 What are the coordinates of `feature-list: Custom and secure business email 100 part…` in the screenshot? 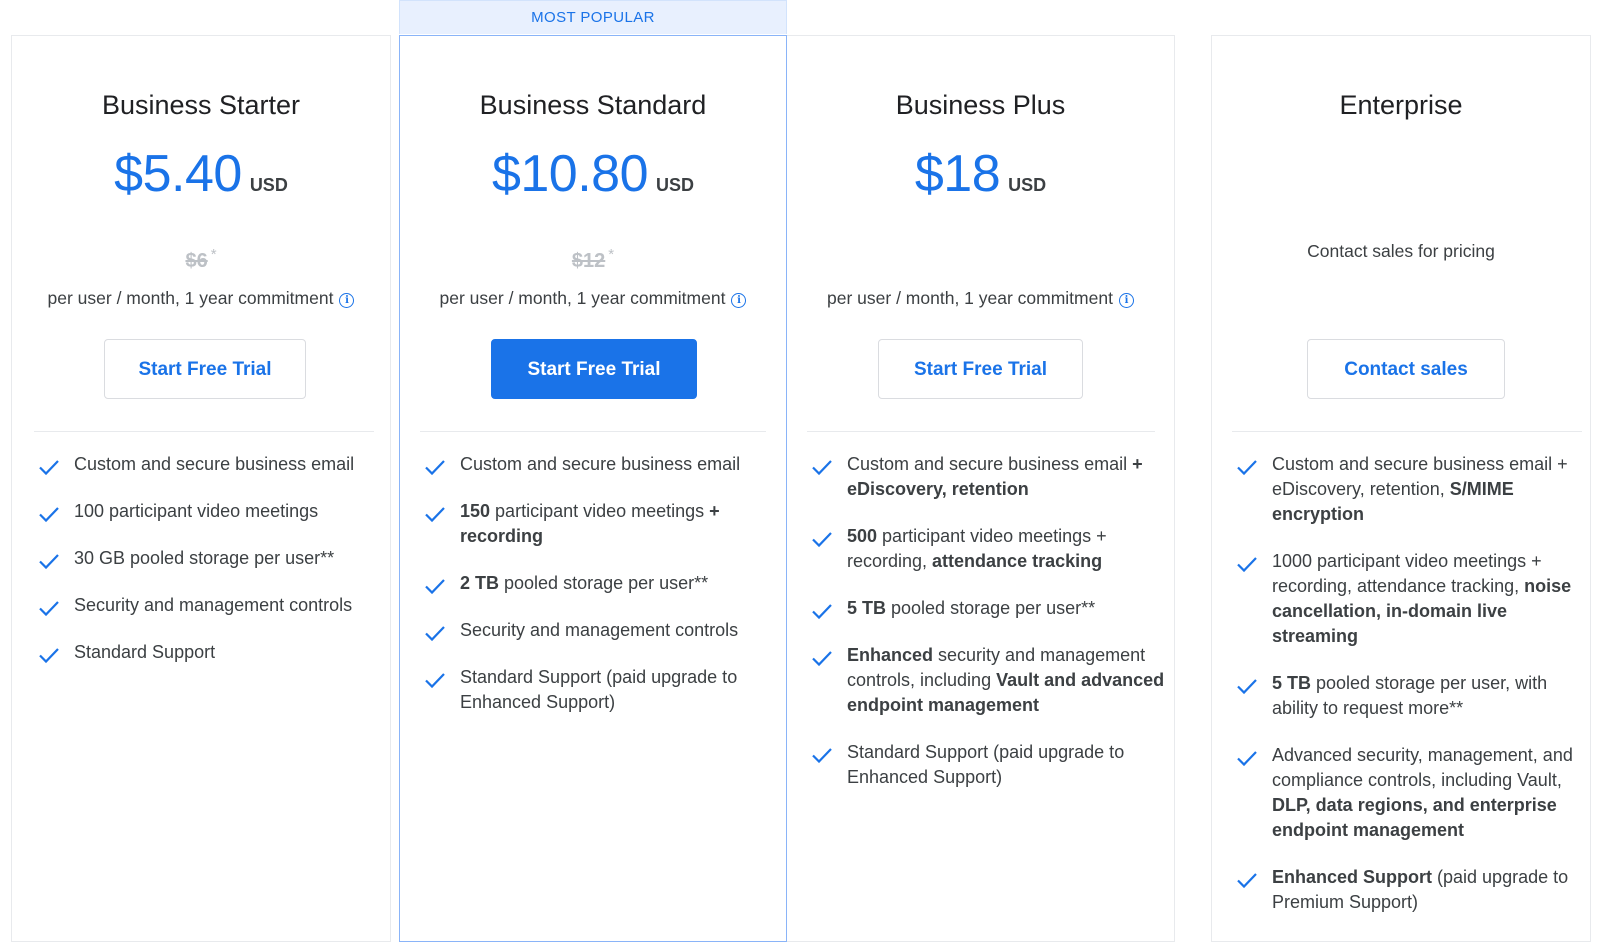 It's located at (212, 569).